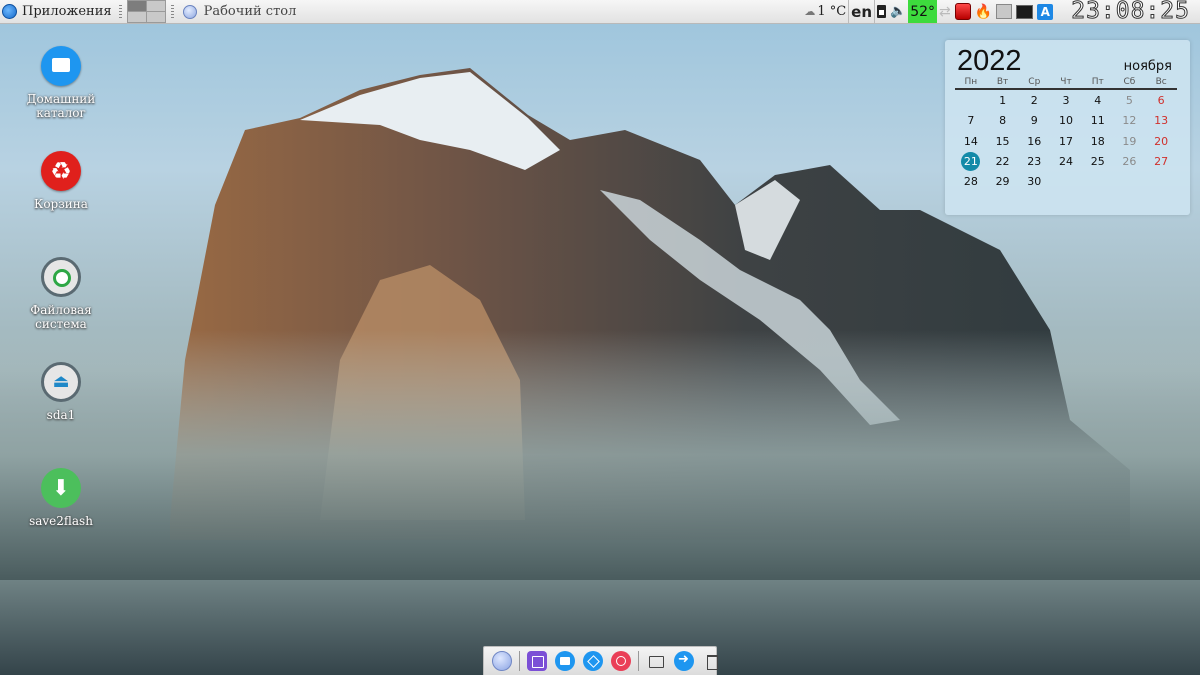  What do you see at coordinates (67, 11) in the screenshot?
I see `applications-menu-label: Приложения` at bounding box center [67, 11].